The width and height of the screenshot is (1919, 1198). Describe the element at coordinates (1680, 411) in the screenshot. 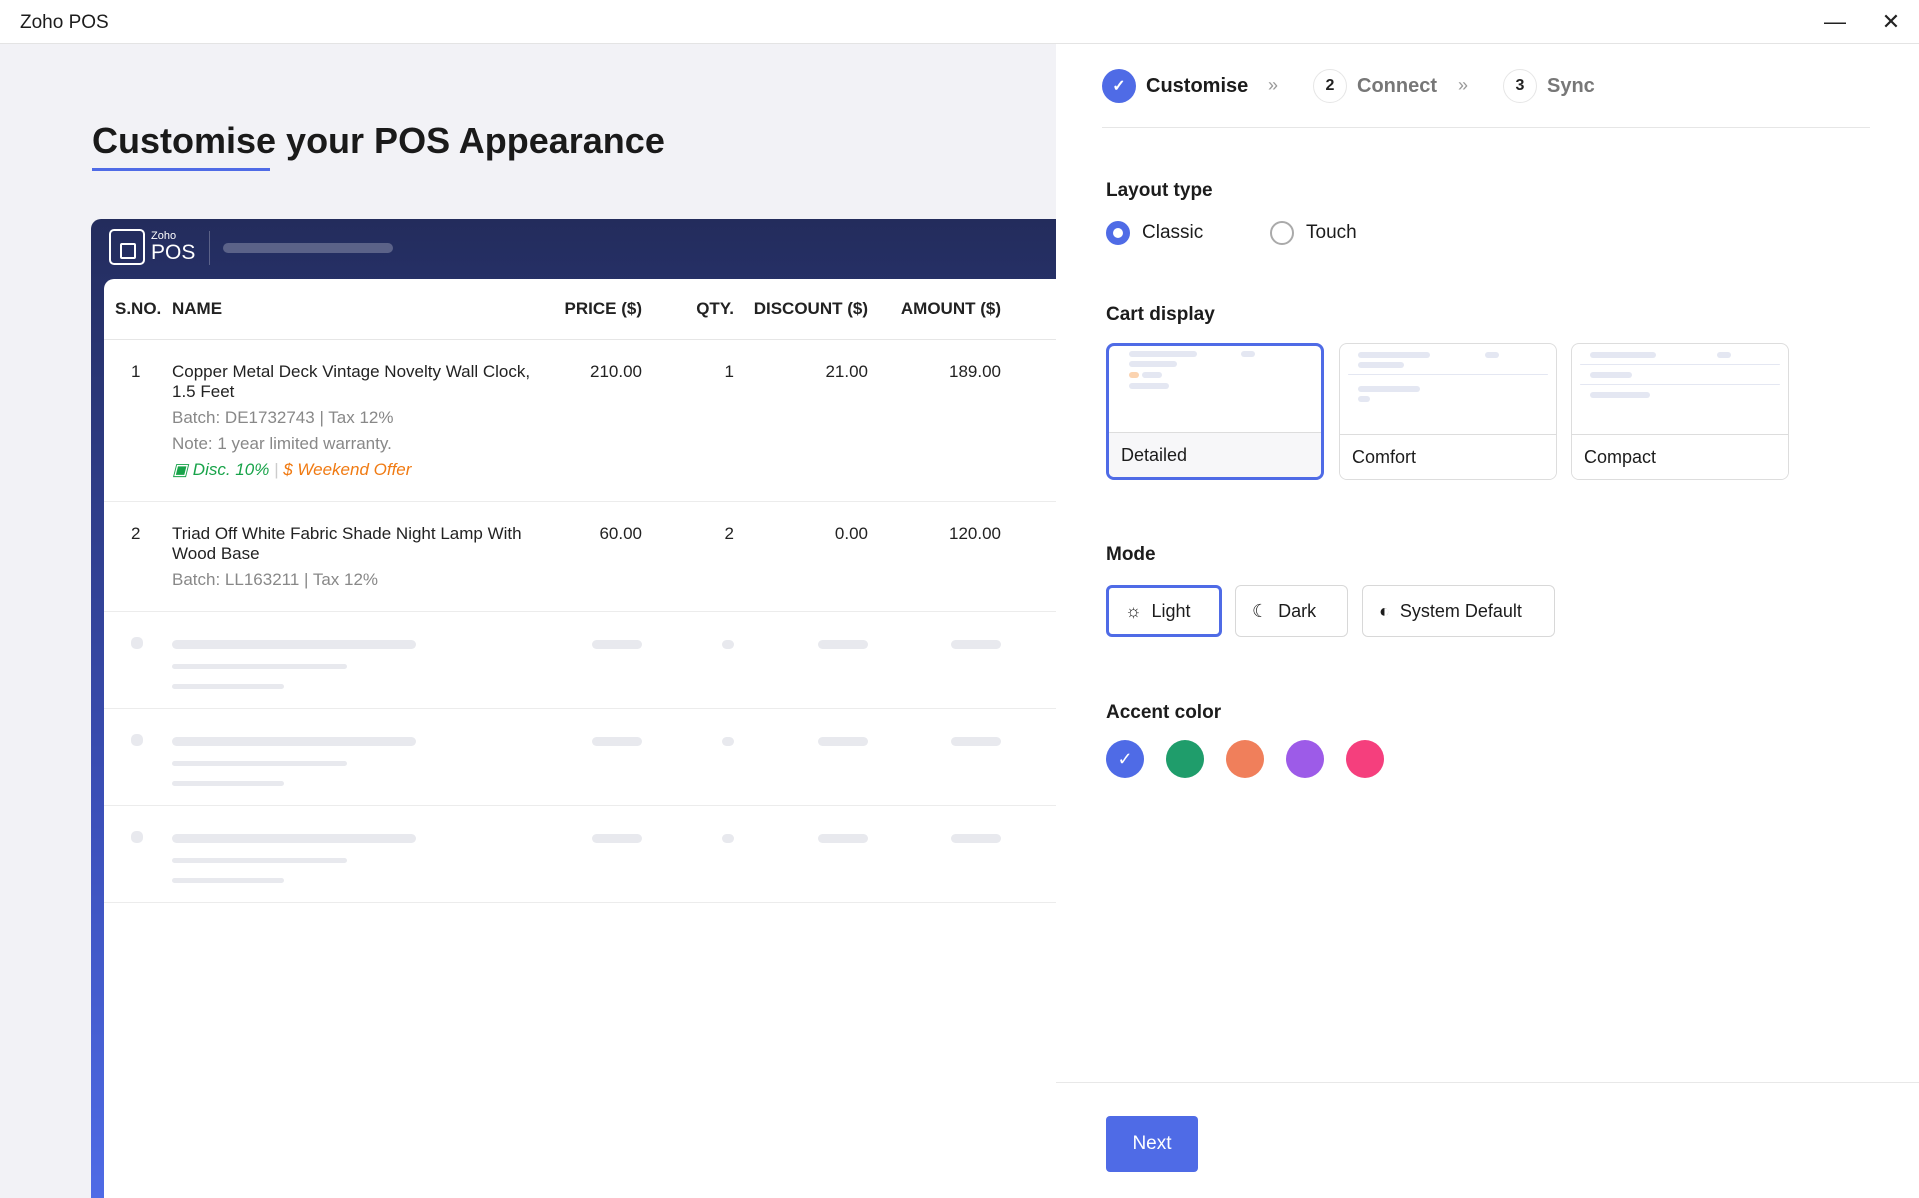

I see `cart-option-compact: Compact` at that location.